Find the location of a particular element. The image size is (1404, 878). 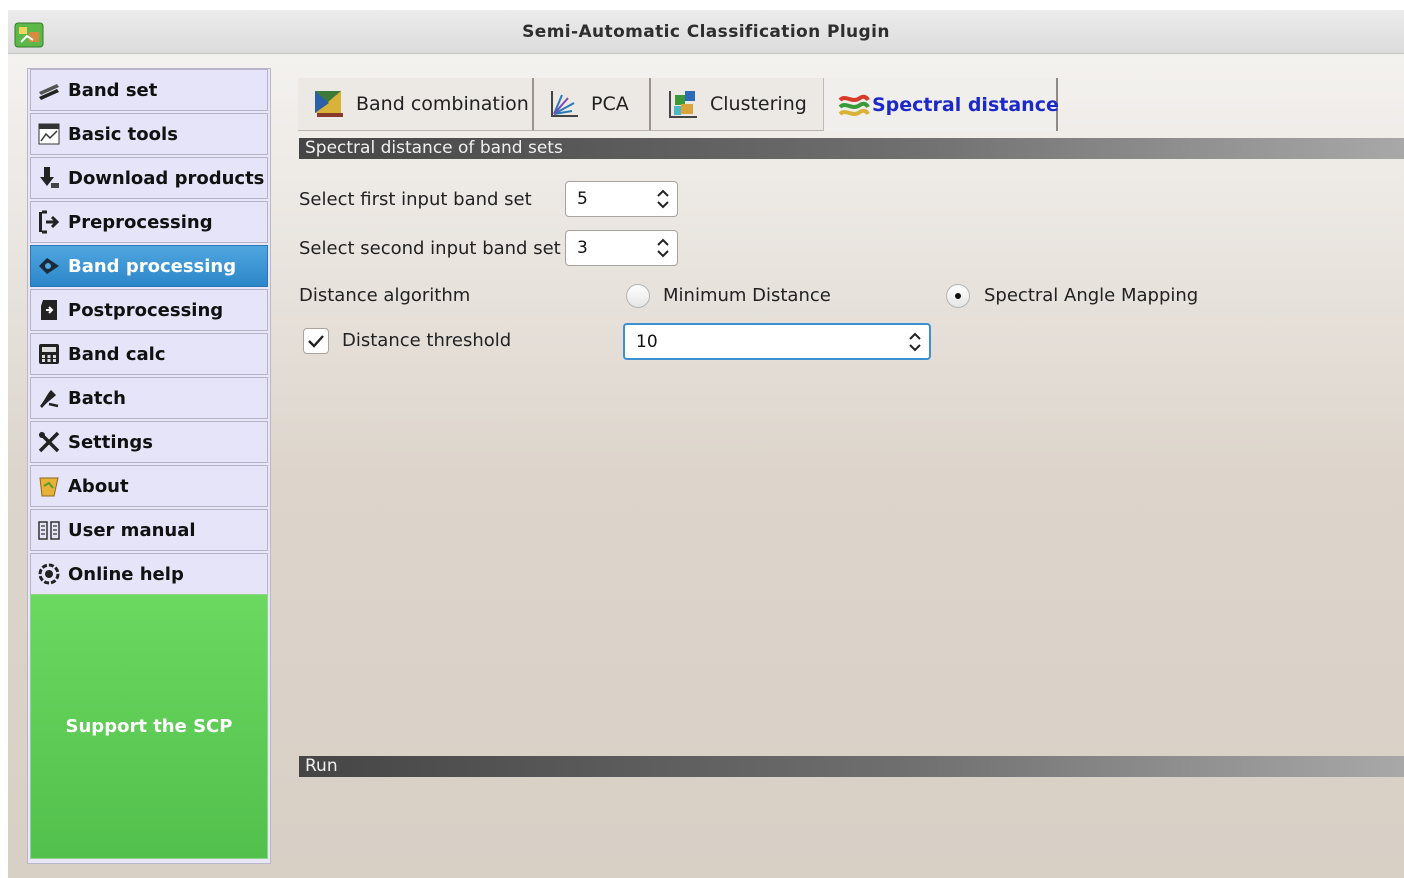

spectral-angle-mapping-radio is located at coordinates (958, 296).